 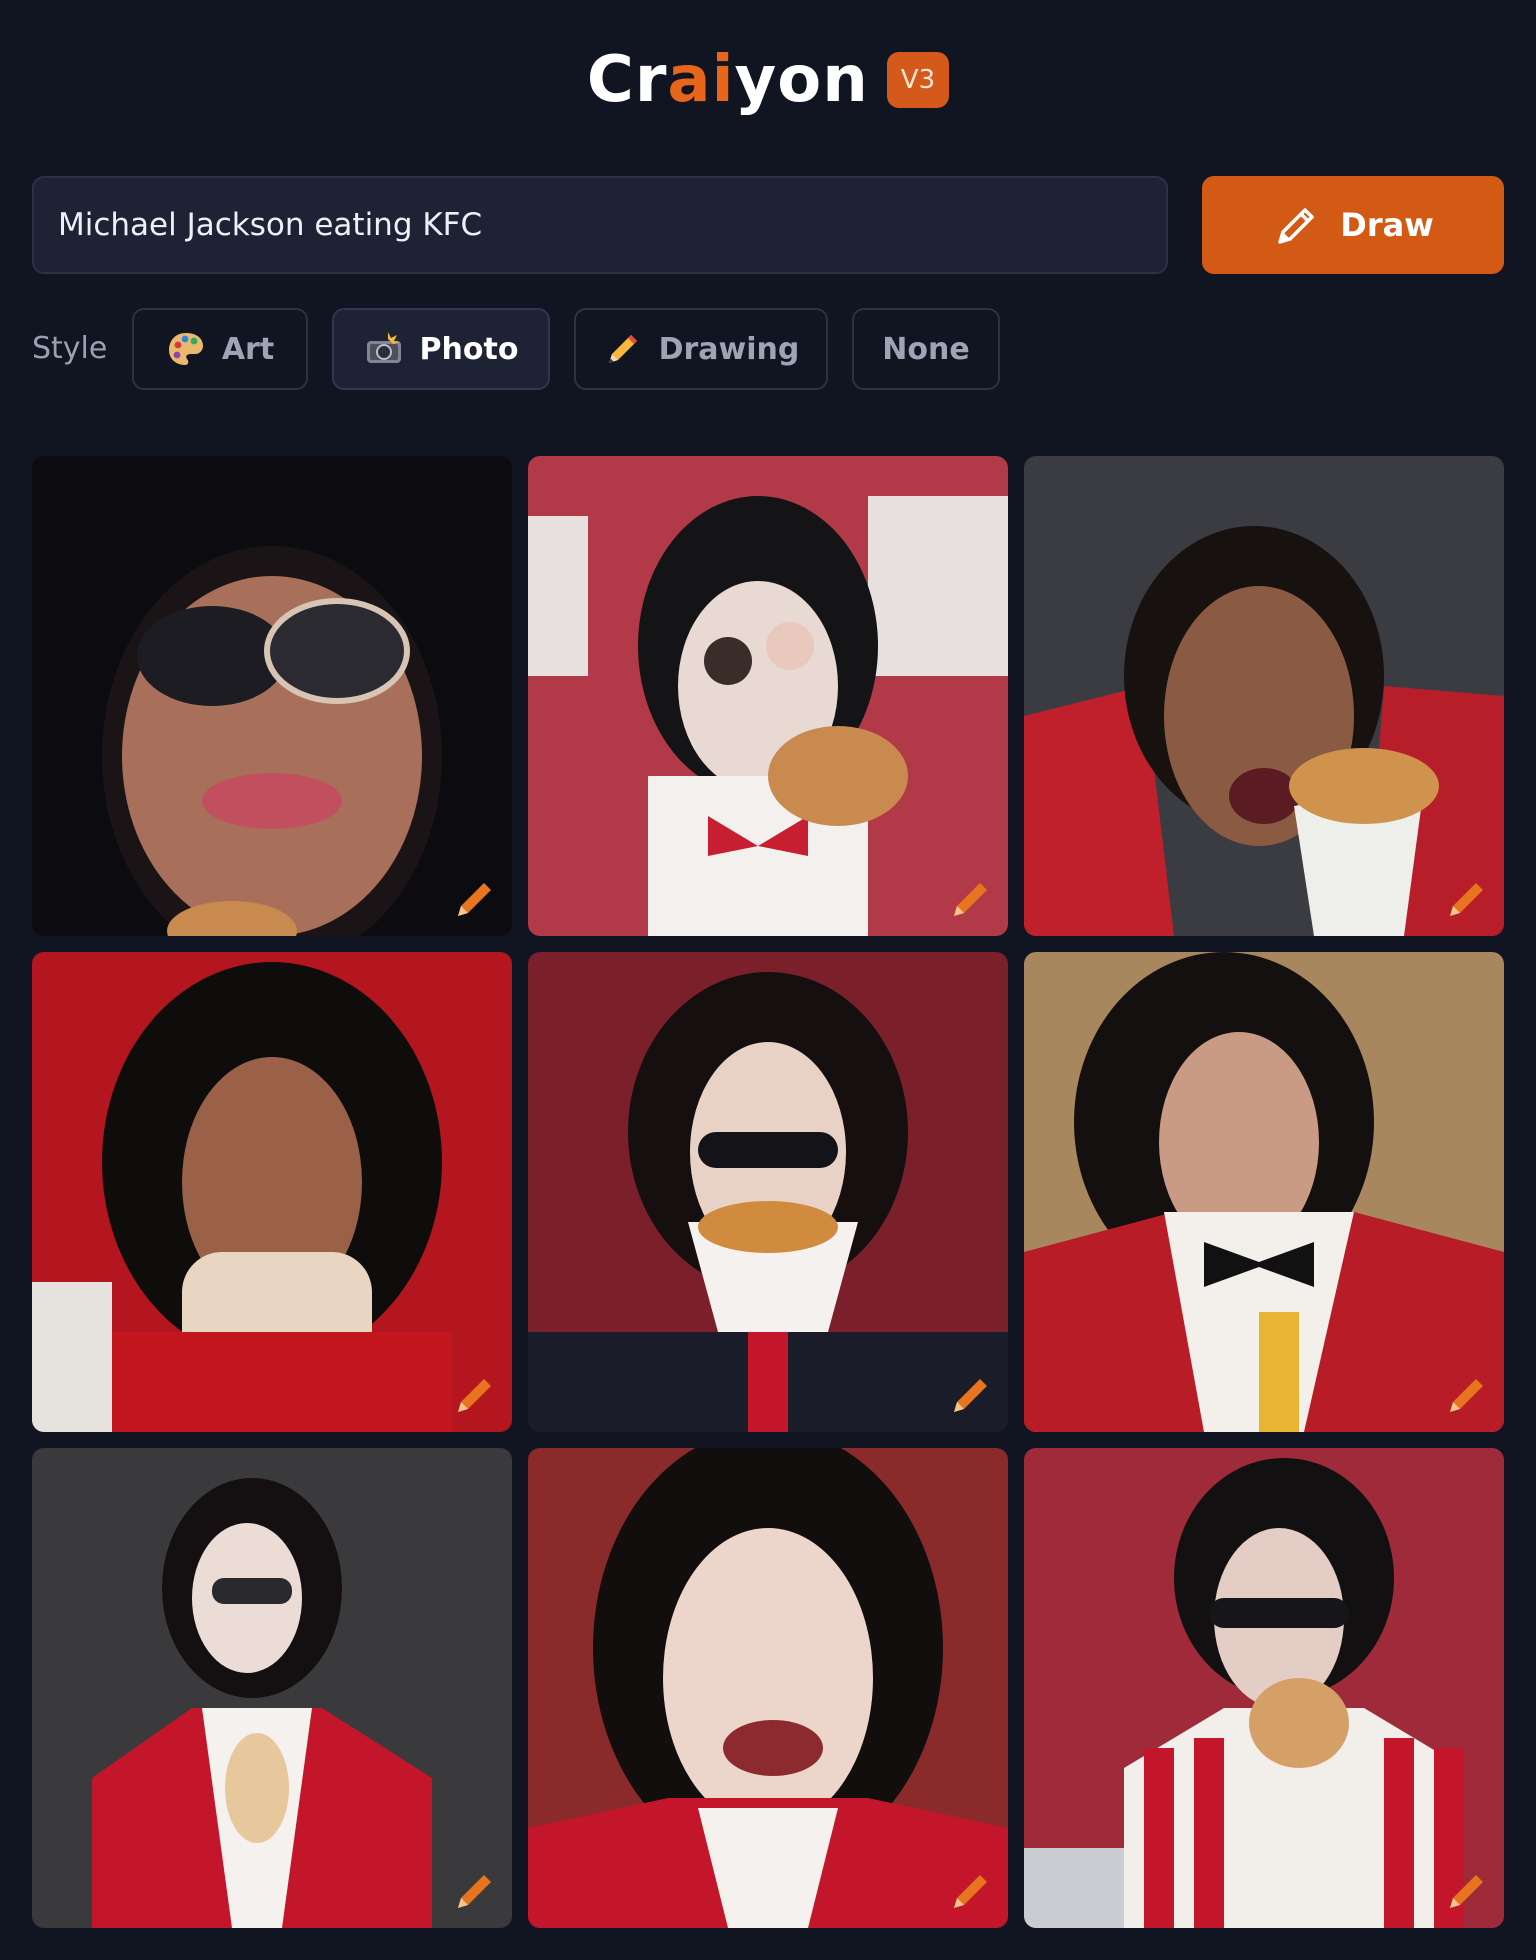 I want to click on style-option-label: None, so click(x=926, y=349).